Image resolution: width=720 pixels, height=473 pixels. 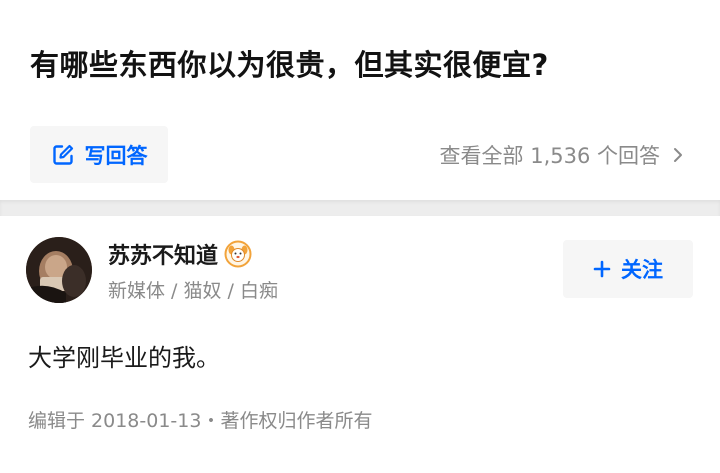 I want to click on chevron-right-icon, so click(x=678, y=155).